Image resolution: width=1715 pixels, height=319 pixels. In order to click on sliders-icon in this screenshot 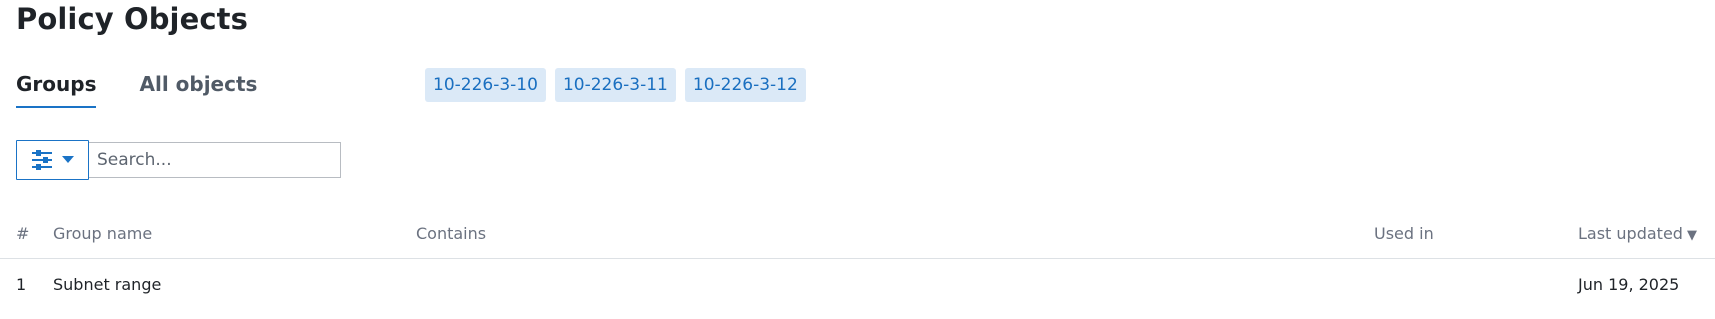, I will do `click(42, 160)`.